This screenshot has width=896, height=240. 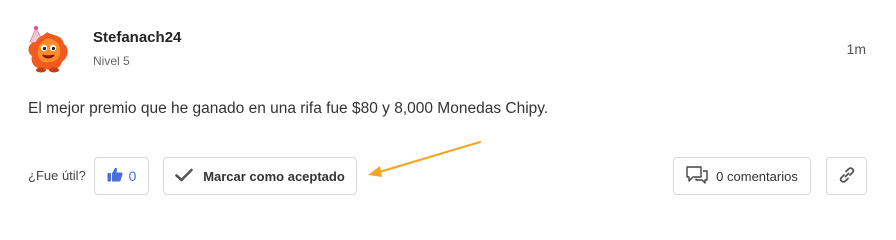 I want to click on thumbs-up-icon, so click(x=115, y=176).